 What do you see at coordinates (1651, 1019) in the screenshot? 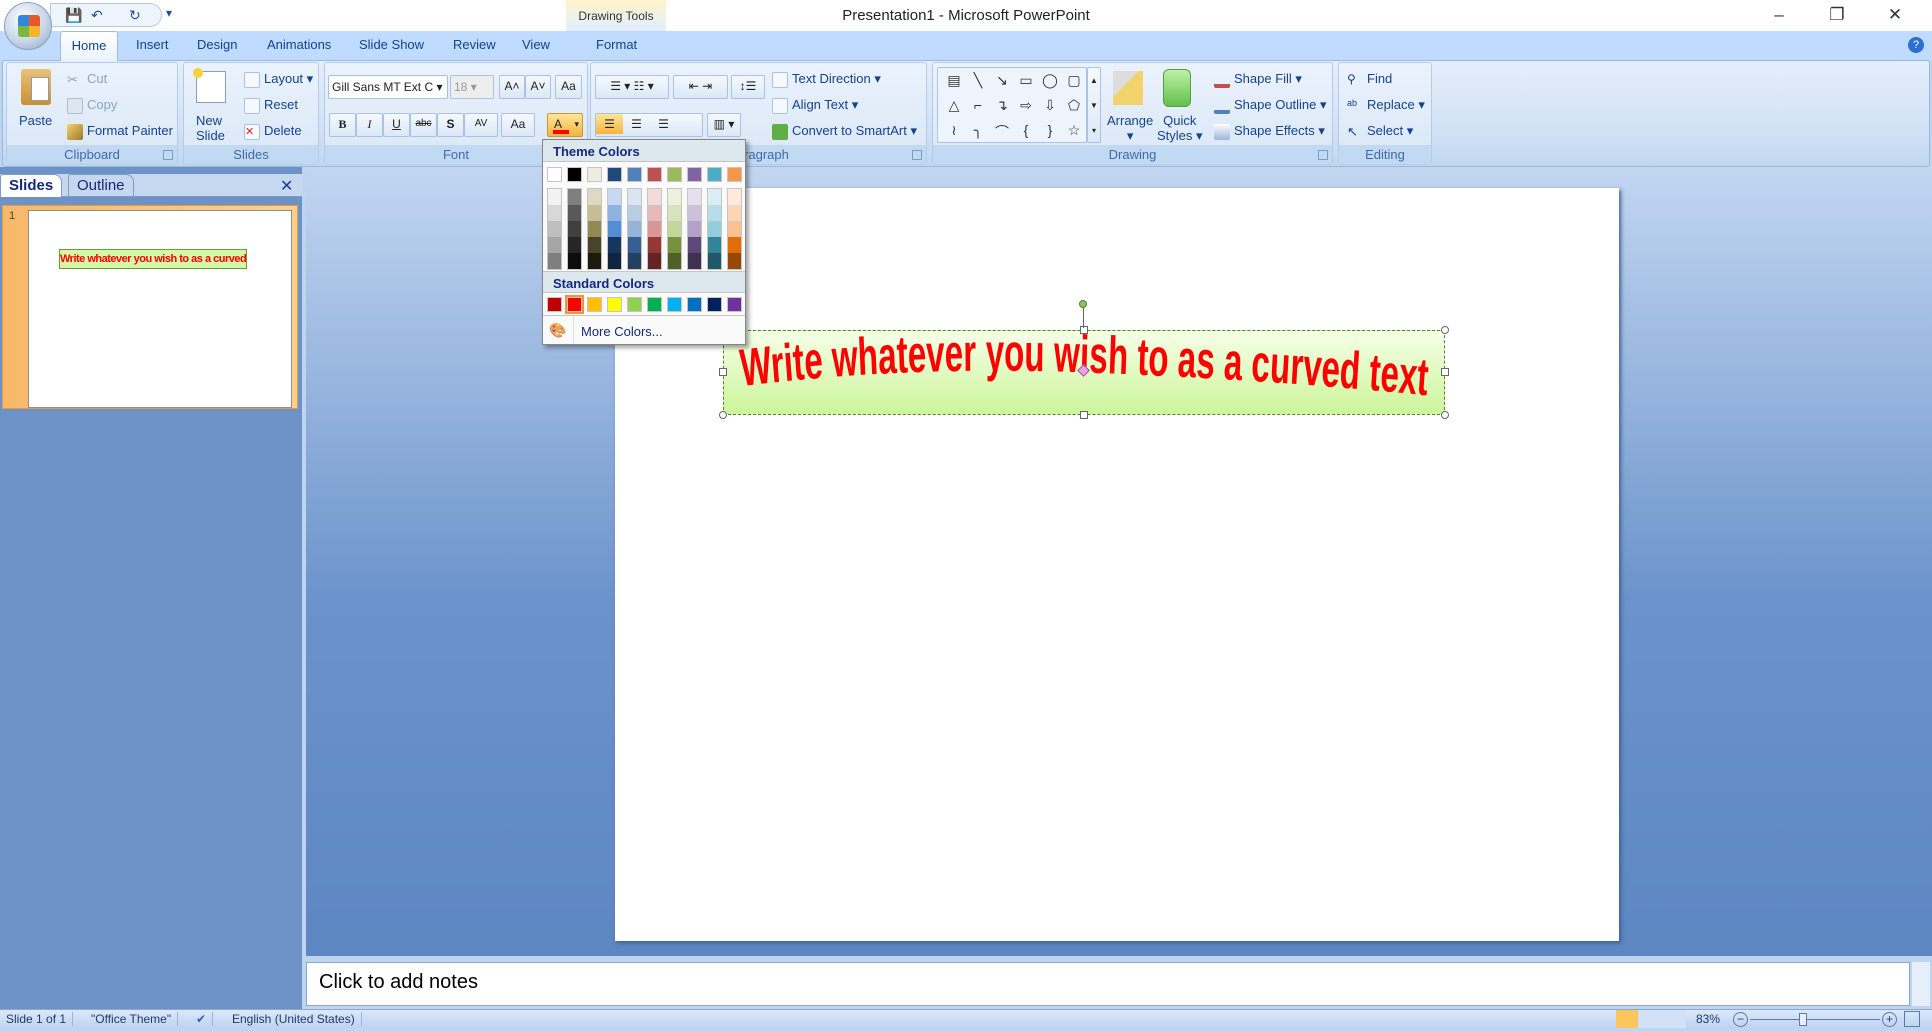
I see `view-buttons` at bounding box center [1651, 1019].